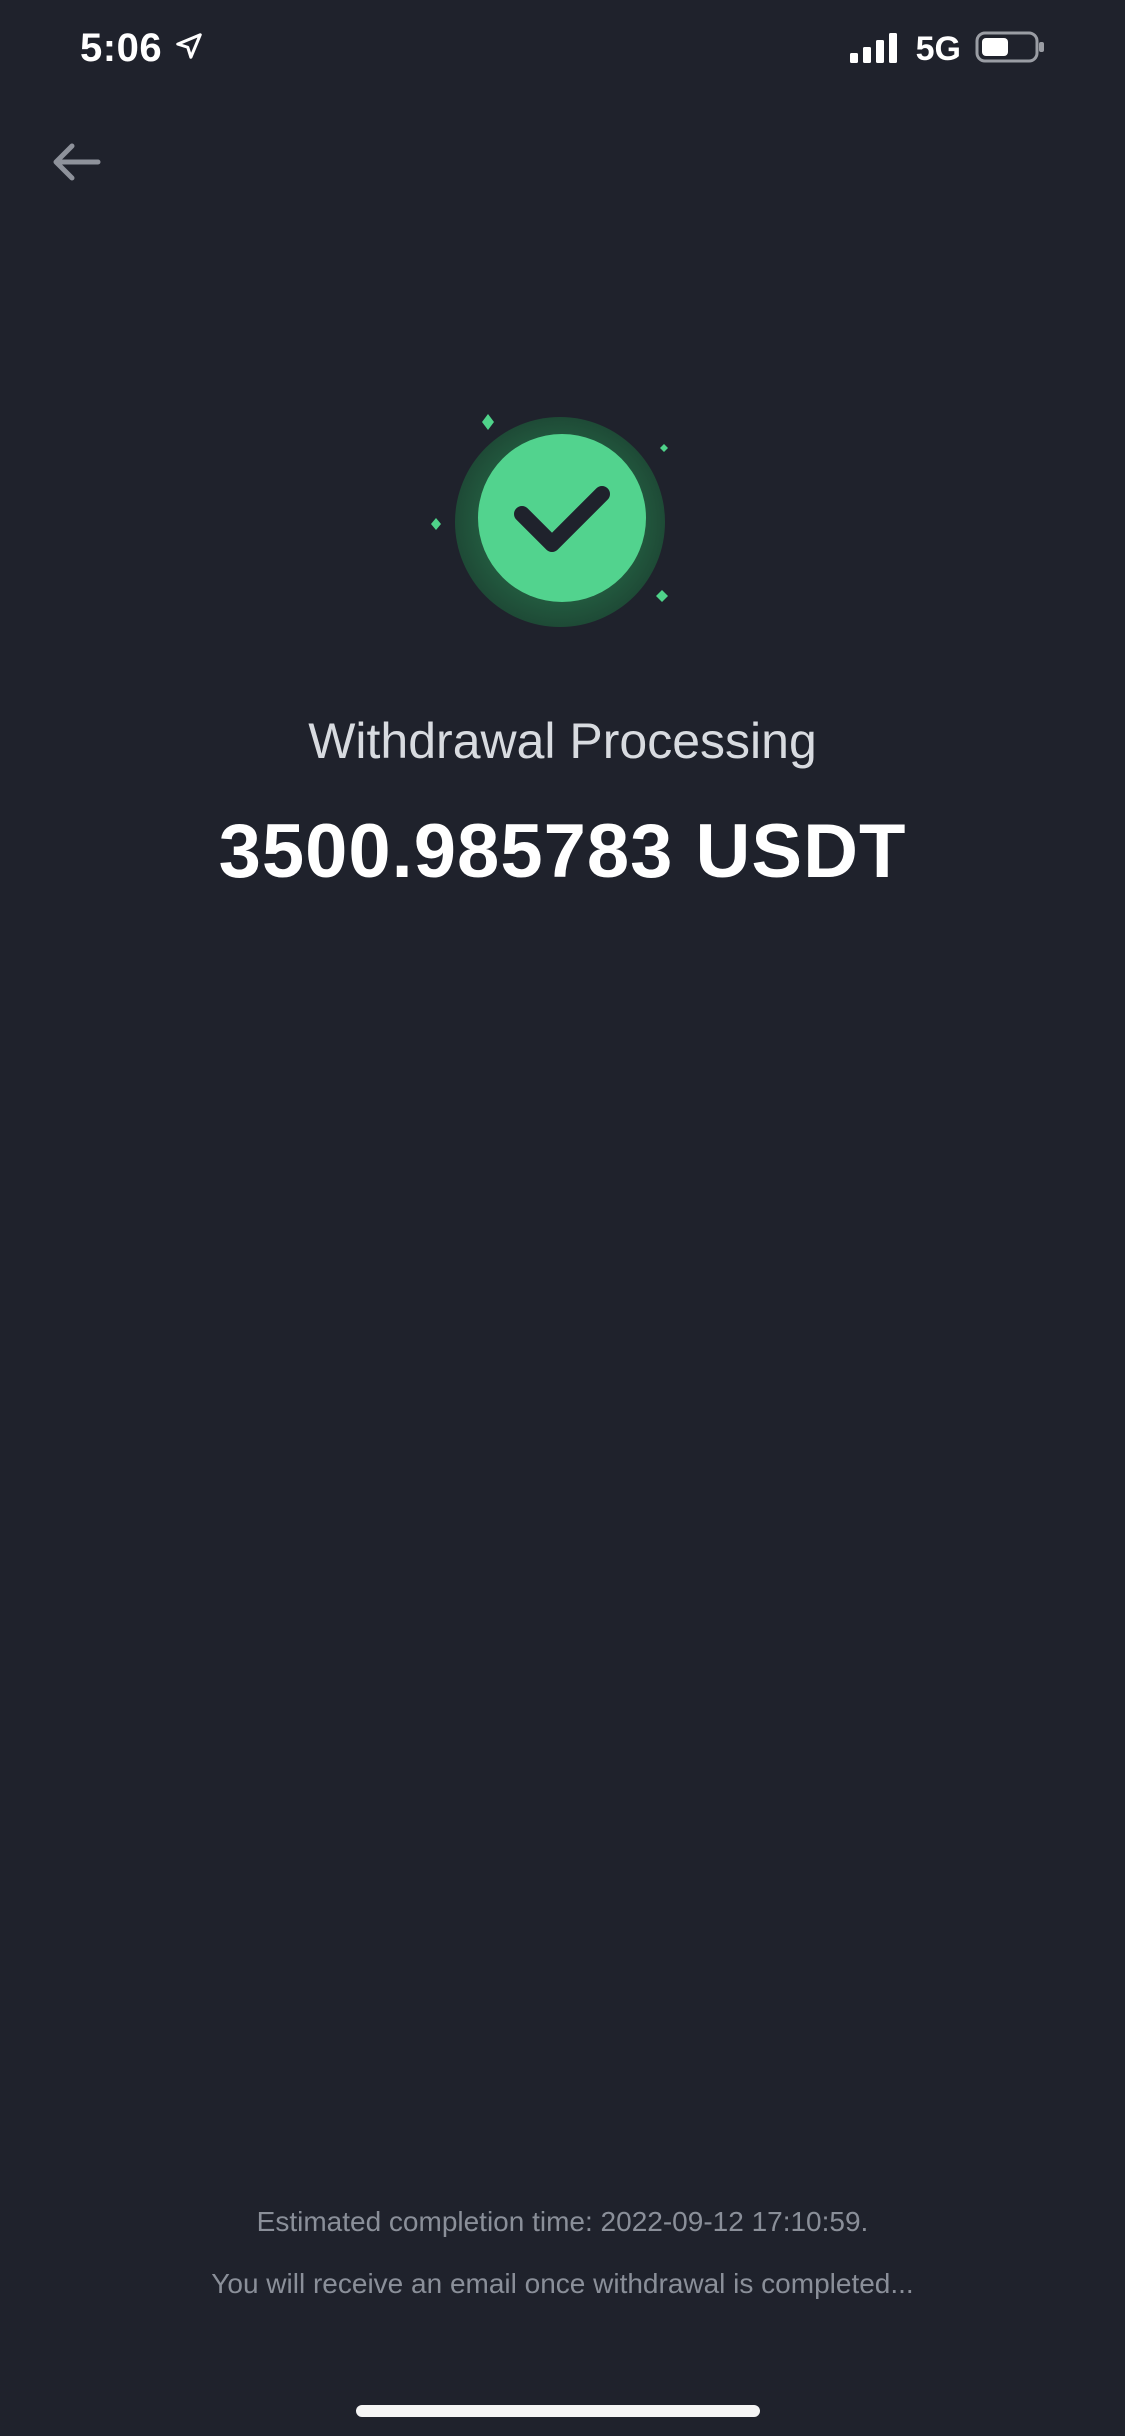  Describe the element at coordinates (562, 741) in the screenshot. I see `result-title: Withdrawal Processing` at that location.